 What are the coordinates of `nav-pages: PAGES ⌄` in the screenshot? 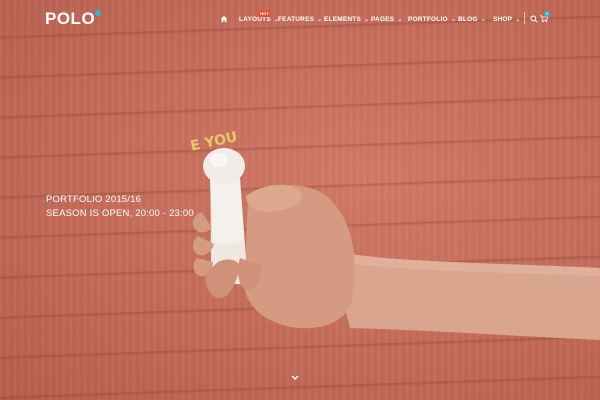 It's located at (387, 19).